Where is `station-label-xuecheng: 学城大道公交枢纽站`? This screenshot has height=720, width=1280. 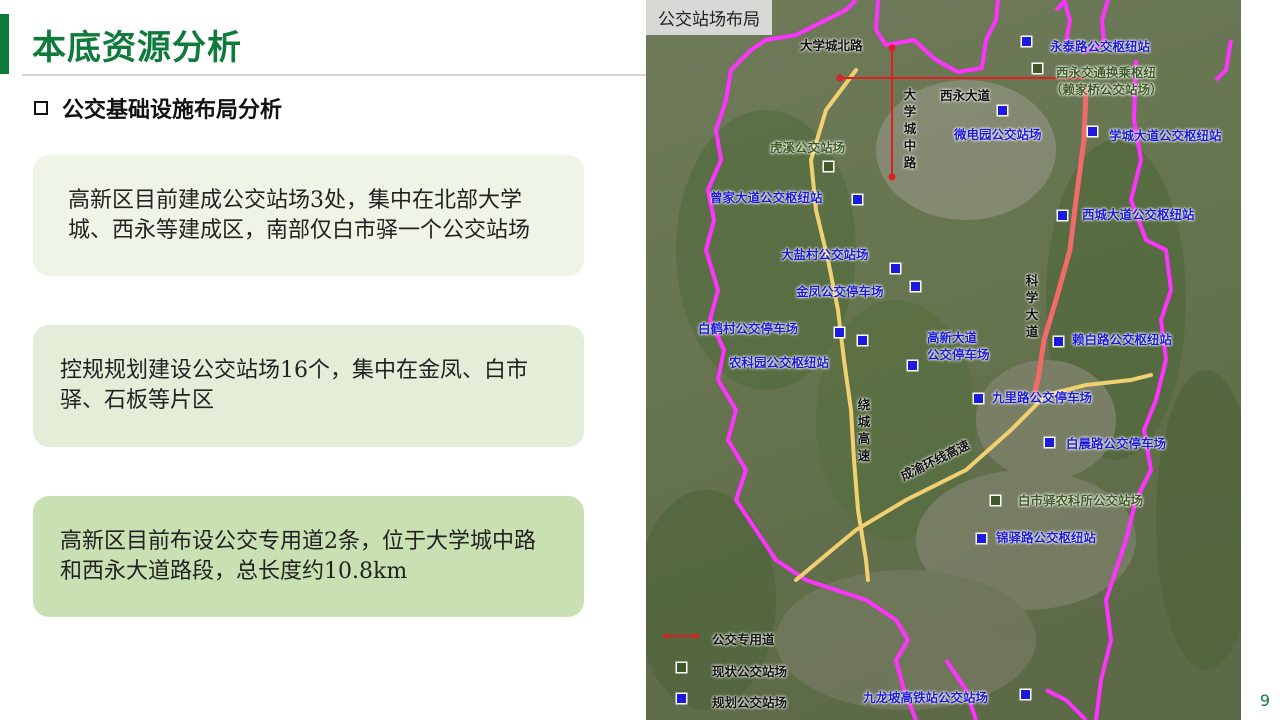
station-label-xuecheng: 学城大道公交枢纽站 is located at coordinates (1165, 135).